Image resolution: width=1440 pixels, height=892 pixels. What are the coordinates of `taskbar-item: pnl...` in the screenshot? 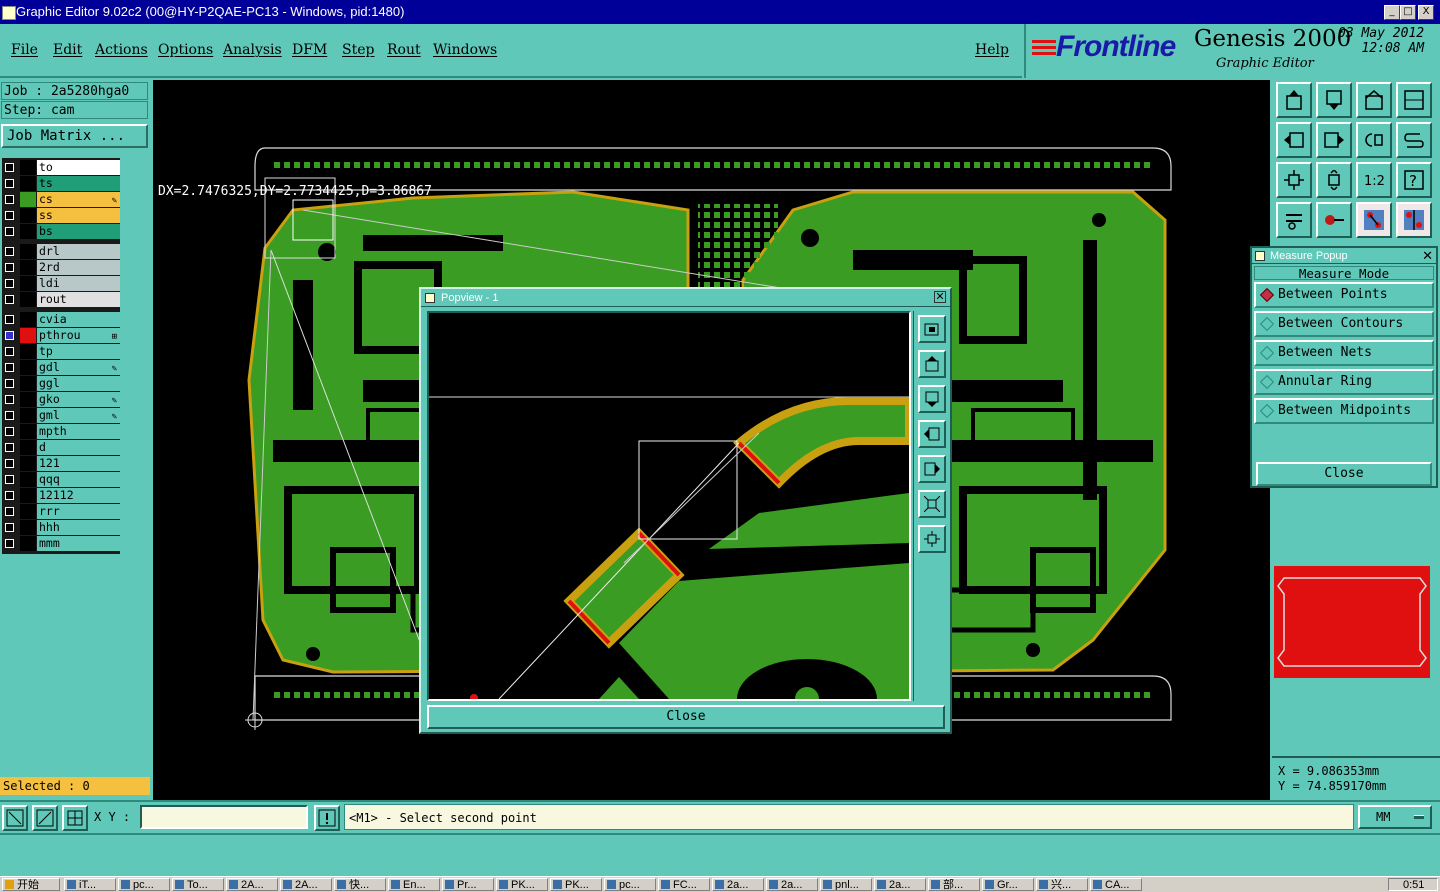 It's located at (846, 884).